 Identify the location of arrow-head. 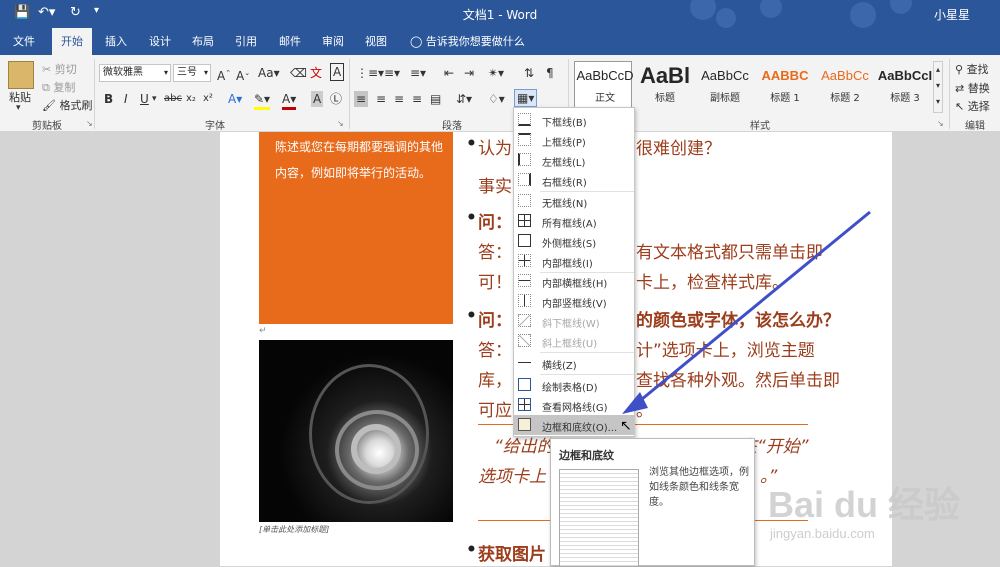
(635, 403).